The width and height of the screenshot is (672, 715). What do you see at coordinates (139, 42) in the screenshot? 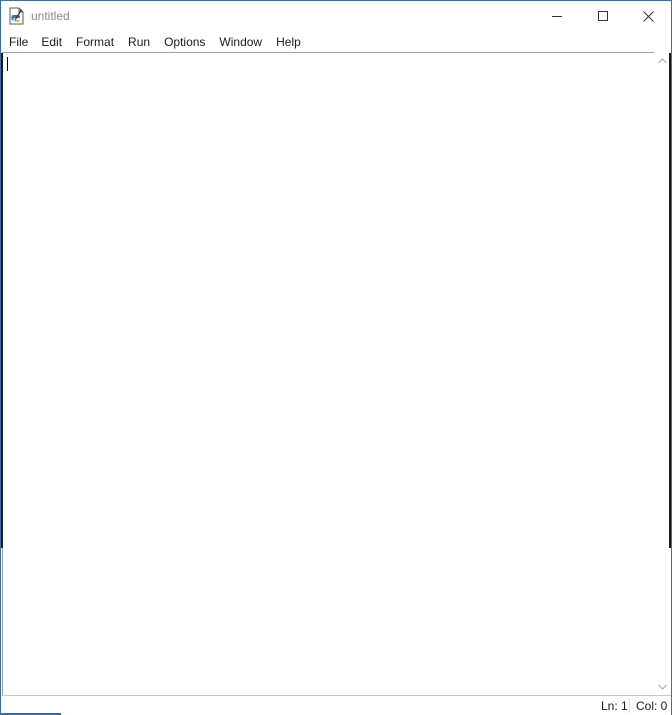
I see `menu-run: Run` at bounding box center [139, 42].